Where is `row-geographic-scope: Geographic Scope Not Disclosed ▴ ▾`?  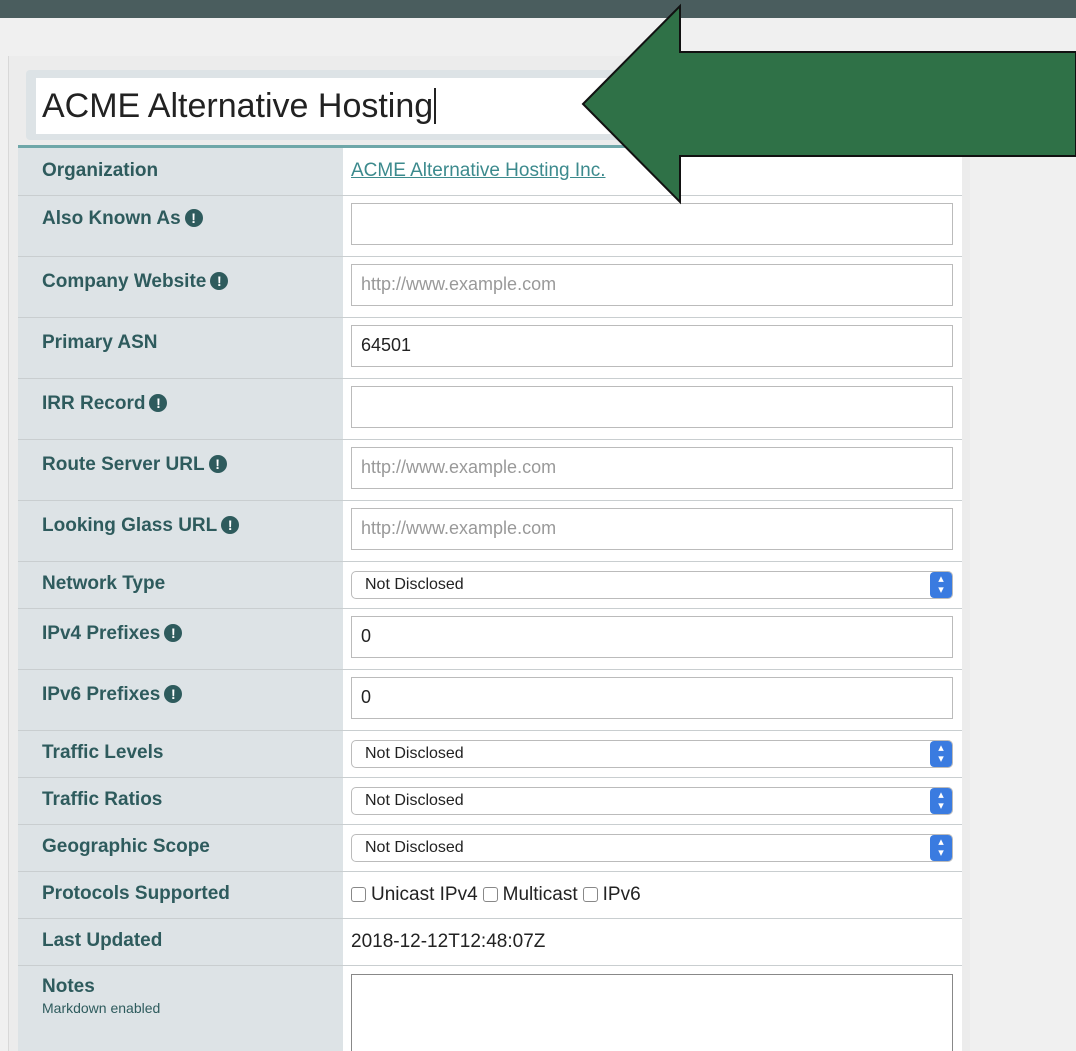
row-geographic-scope: Geographic Scope Not Disclosed ▴ ▾ is located at coordinates (490, 848).